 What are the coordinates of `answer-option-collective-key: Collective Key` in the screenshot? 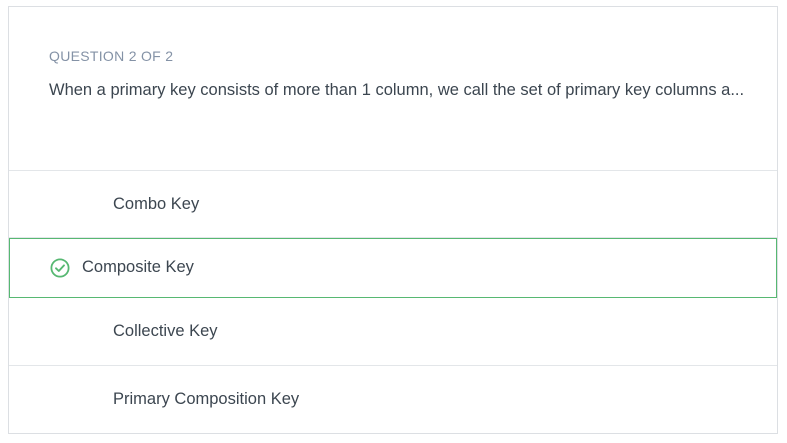 It's located at (393, 332).